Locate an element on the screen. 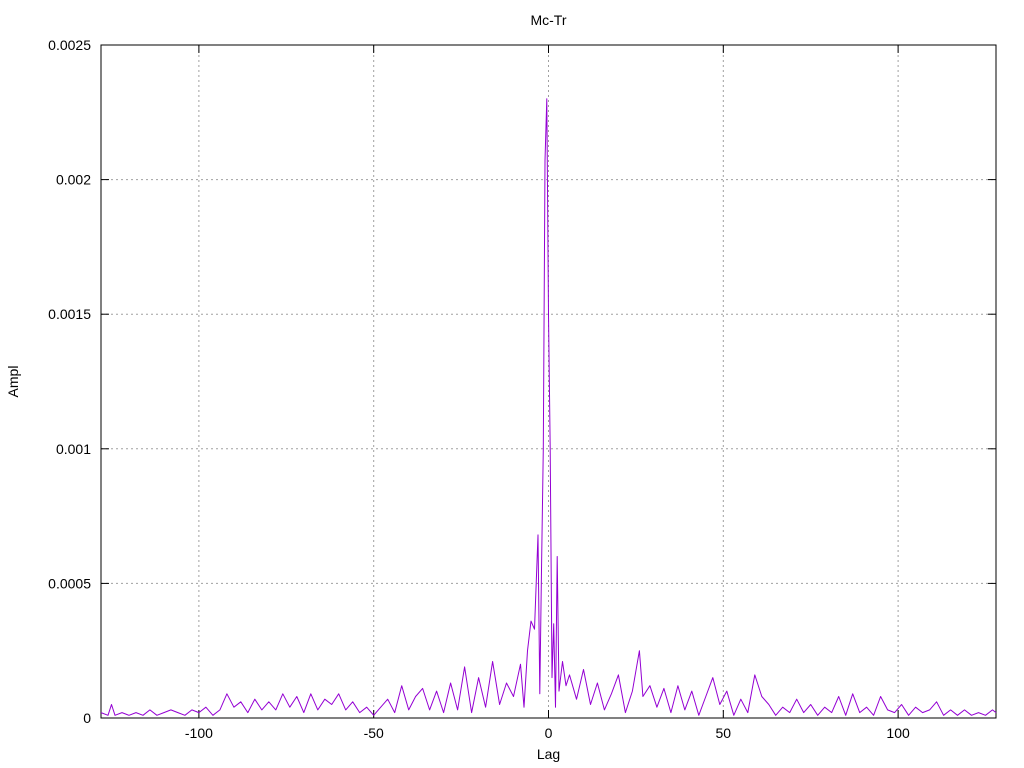 The width and height of the screenshot is (1024, 768). y-tick-label: 0.001 is located at coordinates (73, 449).